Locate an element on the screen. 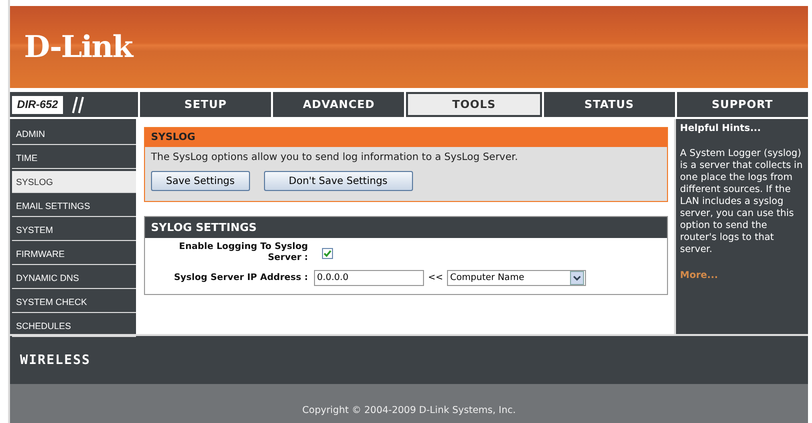  model-label: DIR-652 is located at coordinates (37, 105).